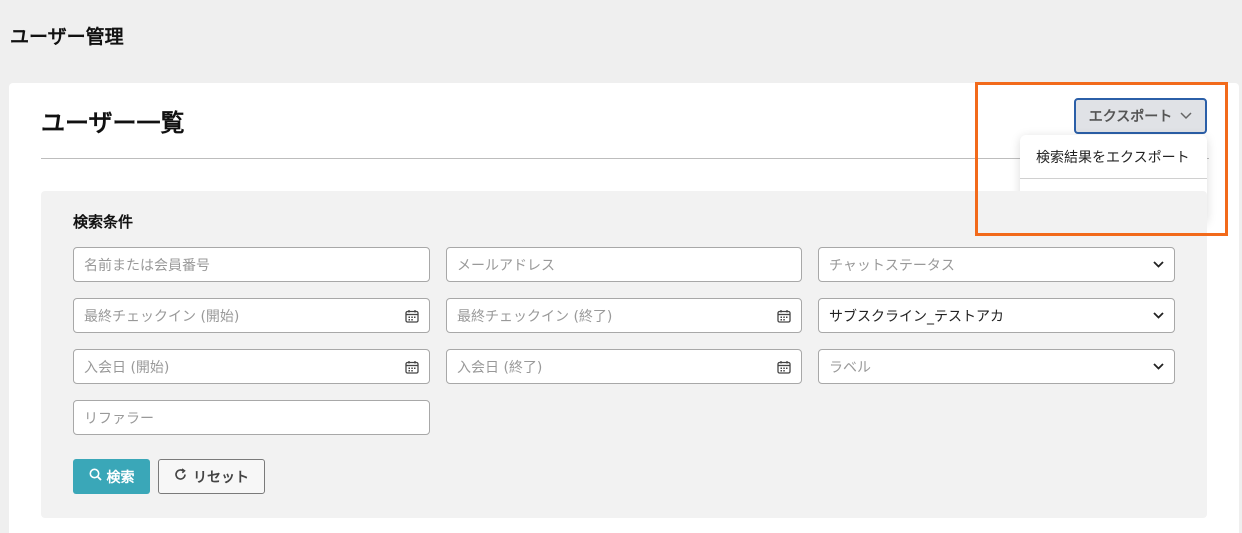 The height and width of the screenshot is (533, 1242). I want to click on card-title: ユーザー一覧, so click(113, 123).